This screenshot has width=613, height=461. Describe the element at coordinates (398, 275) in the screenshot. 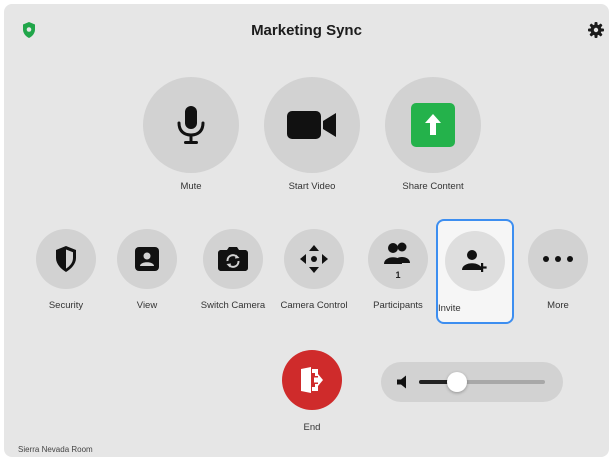

I see `participants-count: 1` at that location.